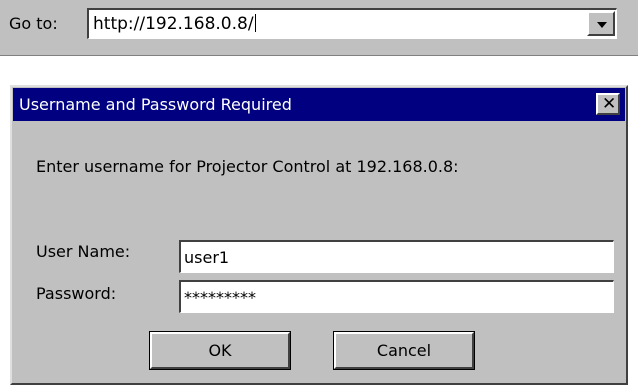 The width and height of the screenshot is (638, 392). I want to click on dialog-titlebar: Username and Password Required ✕, so click(319, 104).